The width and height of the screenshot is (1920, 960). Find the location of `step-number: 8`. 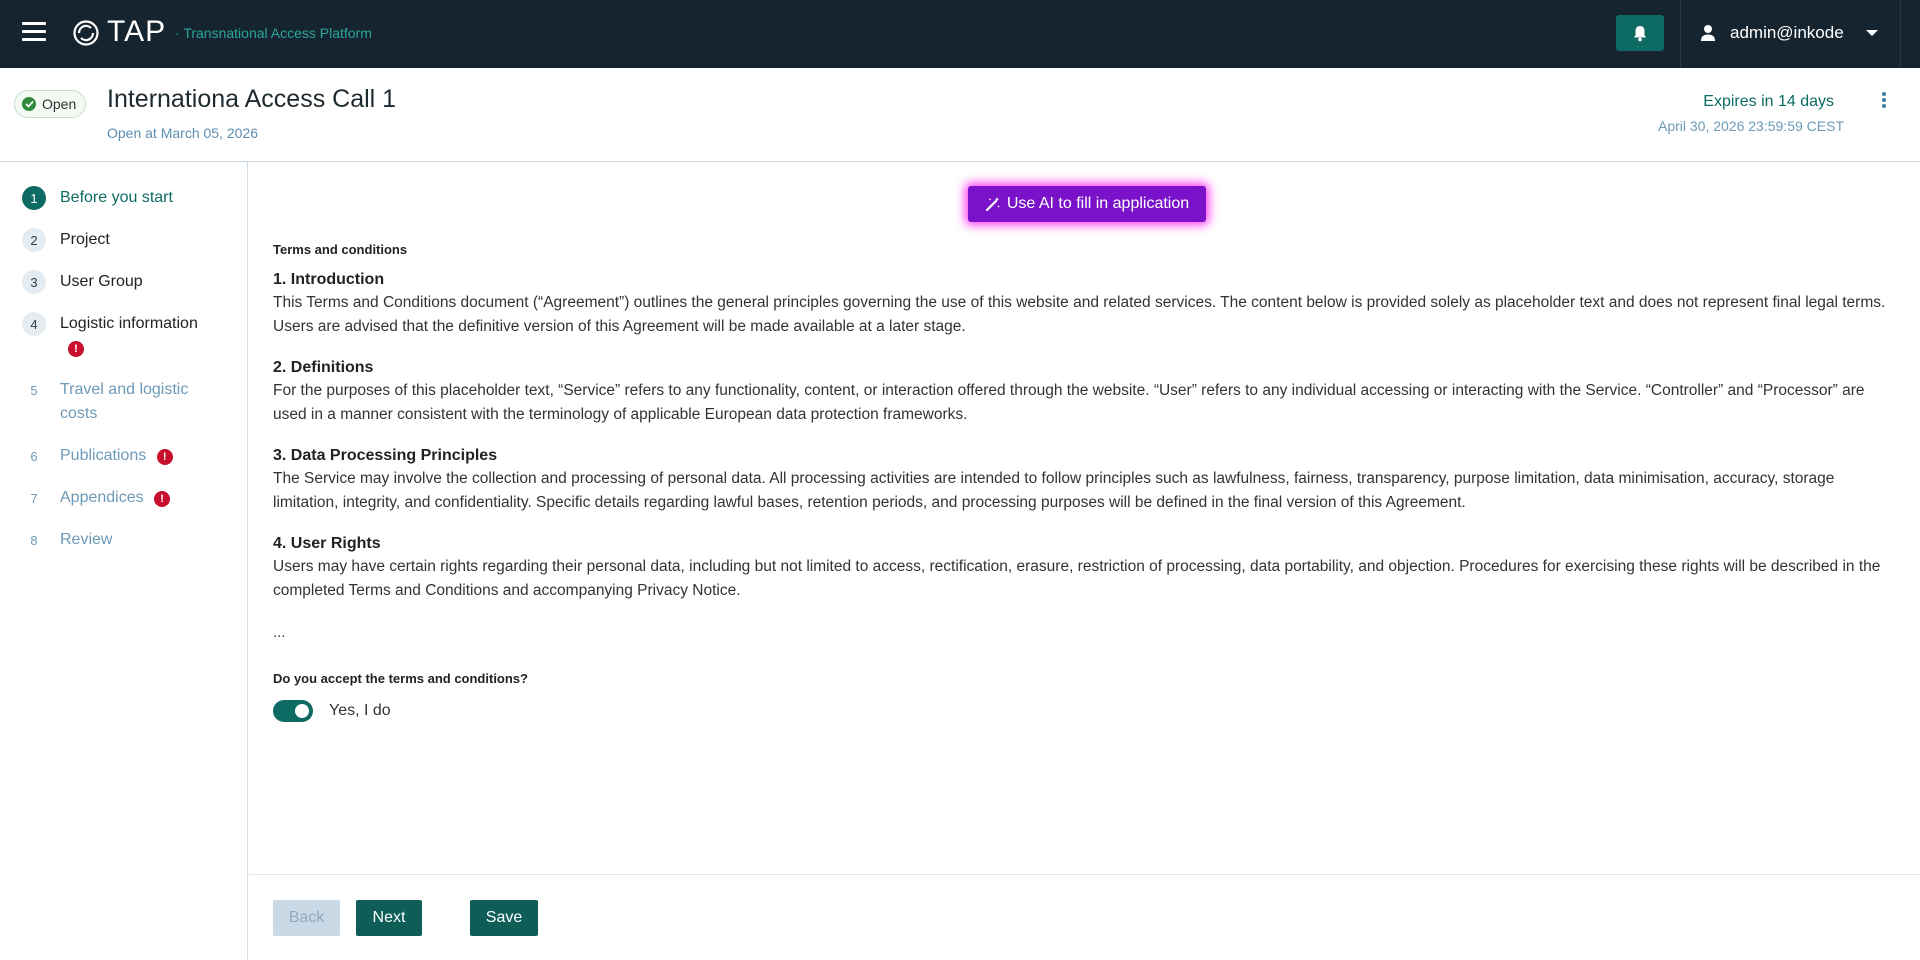

step-number: 8 is located at coordinates (34, 540).